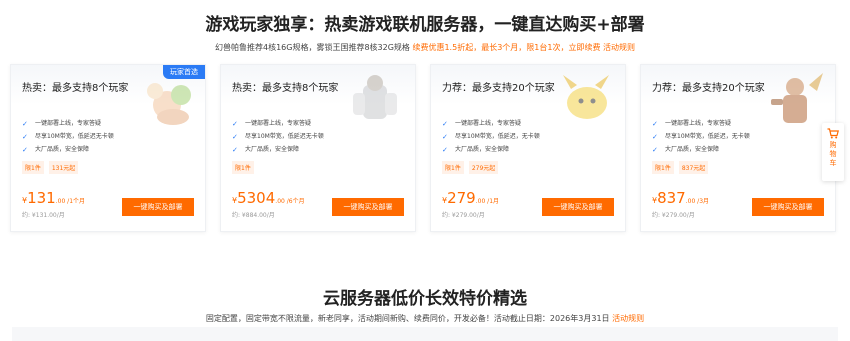 The image size is (850, 341). I want to click on price: ¥837.00 /3月, so click(680, 197).